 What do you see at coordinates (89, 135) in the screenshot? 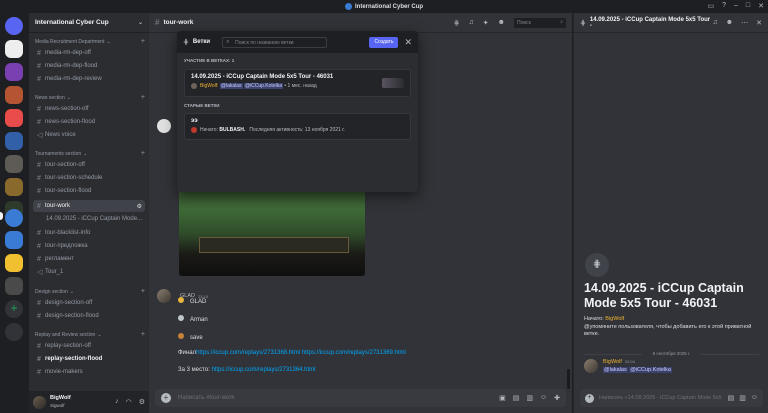
I see `channel-news-voice: ◁ News voice` at bounding box center [89, 135].